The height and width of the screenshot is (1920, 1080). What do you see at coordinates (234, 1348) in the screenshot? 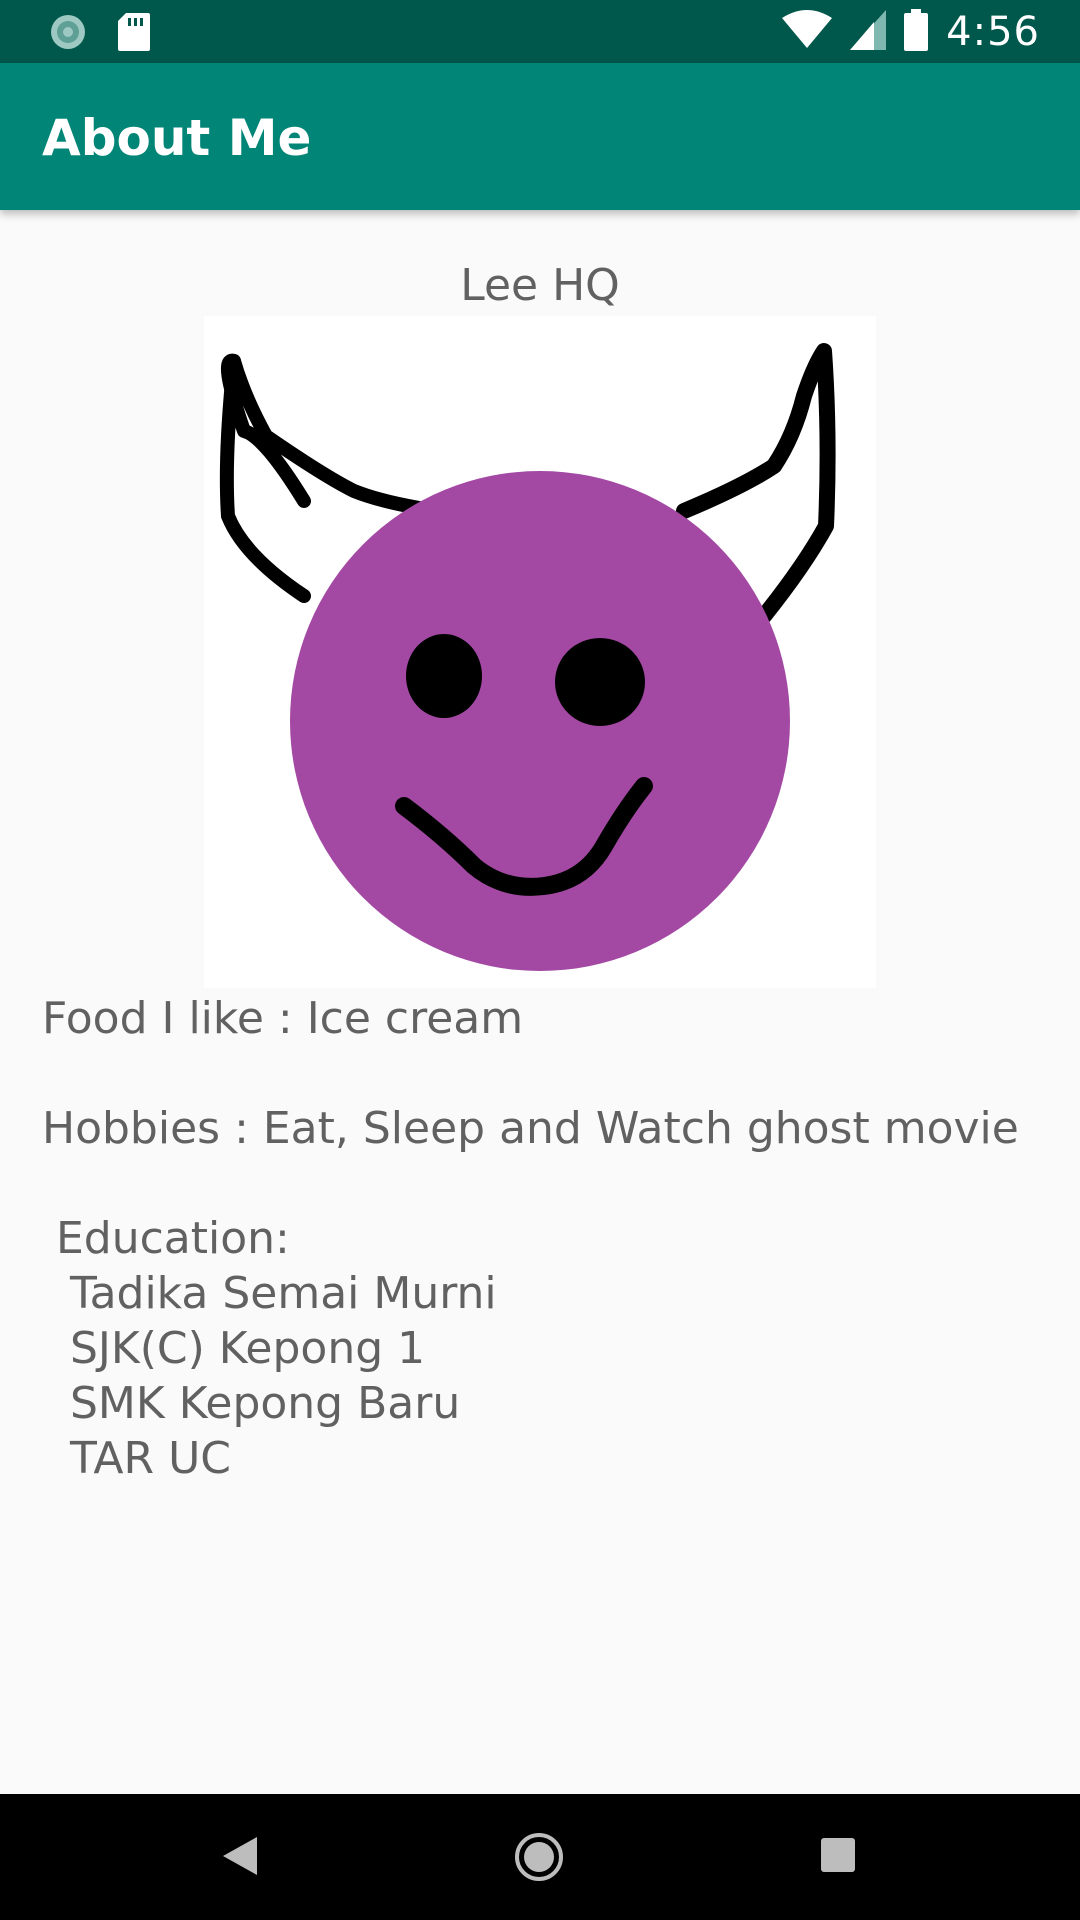
I see `education-item: SJK(C) Kepong 1` at bounding box center [234, 1348].